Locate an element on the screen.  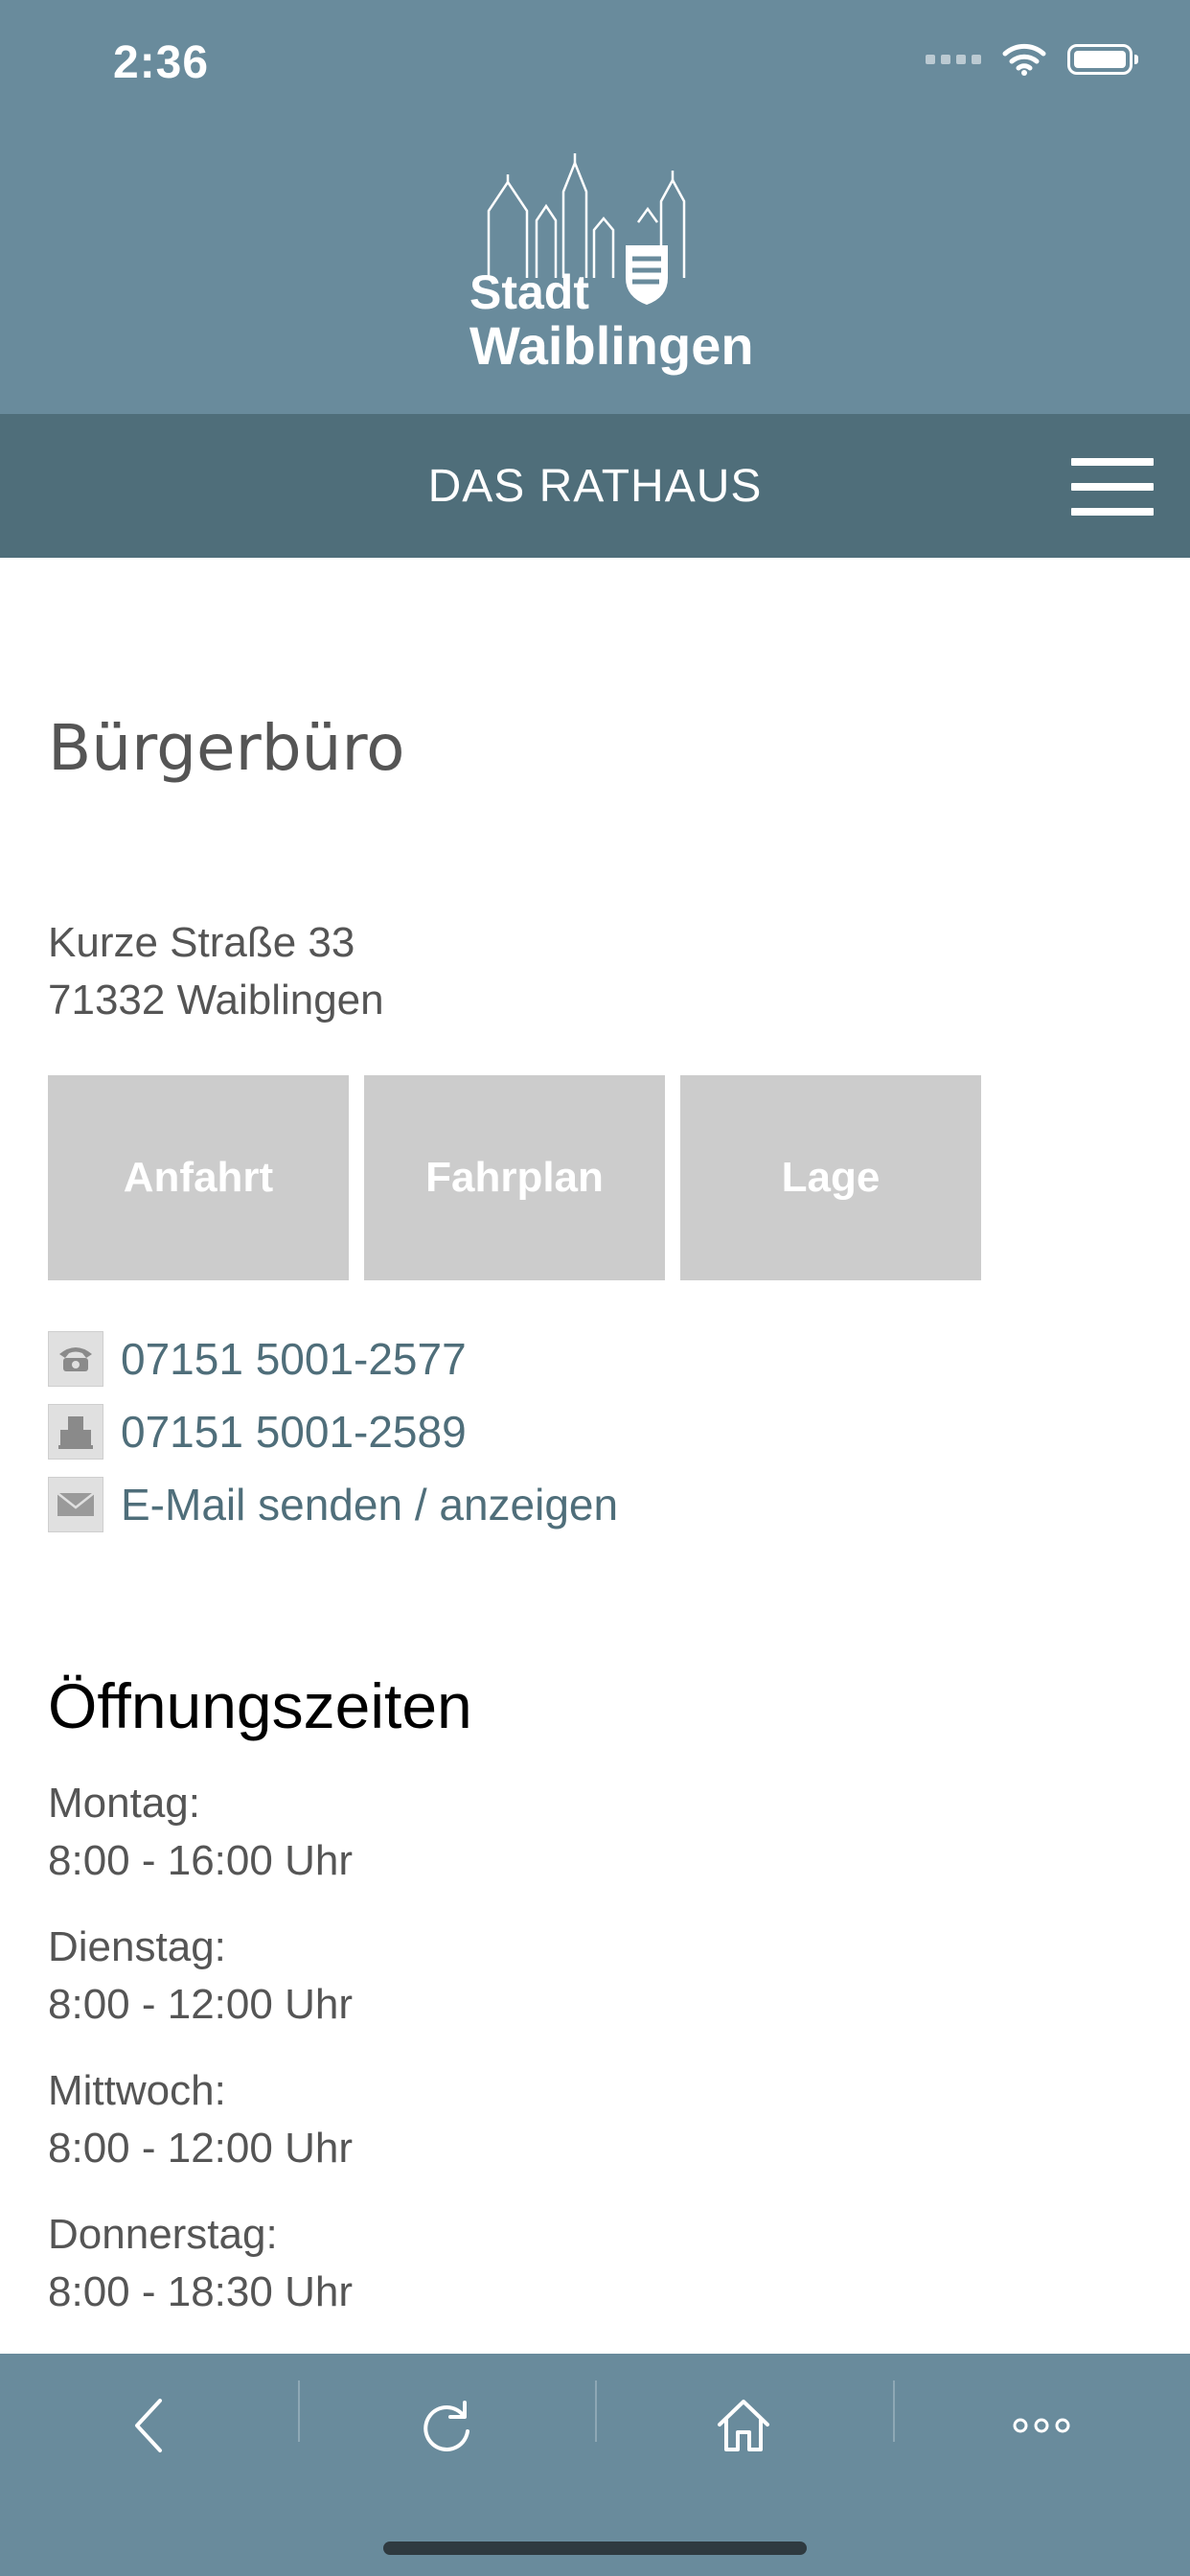
hours-entry: Dienstag: 8:00 - 12:00 Uhr is located at coordinates (201, 1976).